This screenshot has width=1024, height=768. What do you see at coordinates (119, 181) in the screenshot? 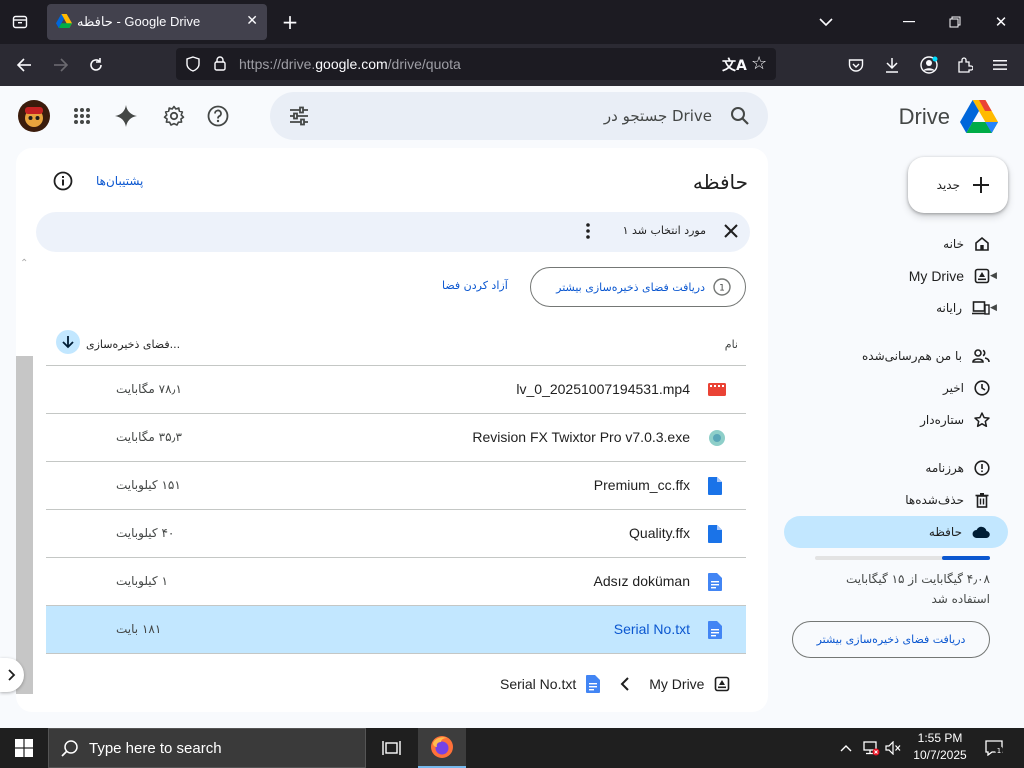
I see `backups-link: پشتیبان‌ها` at bounding box center [119, 181].